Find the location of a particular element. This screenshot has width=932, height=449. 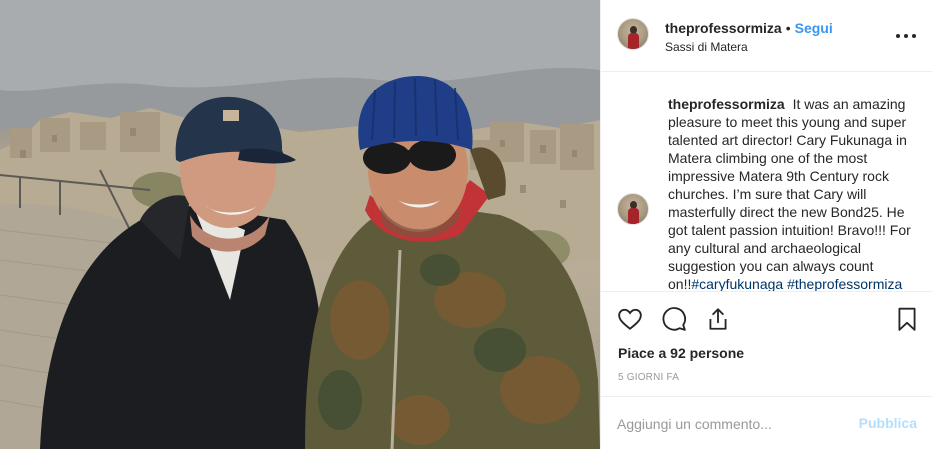

header-username: theprofessormiza is located at coordinates (723, 28).